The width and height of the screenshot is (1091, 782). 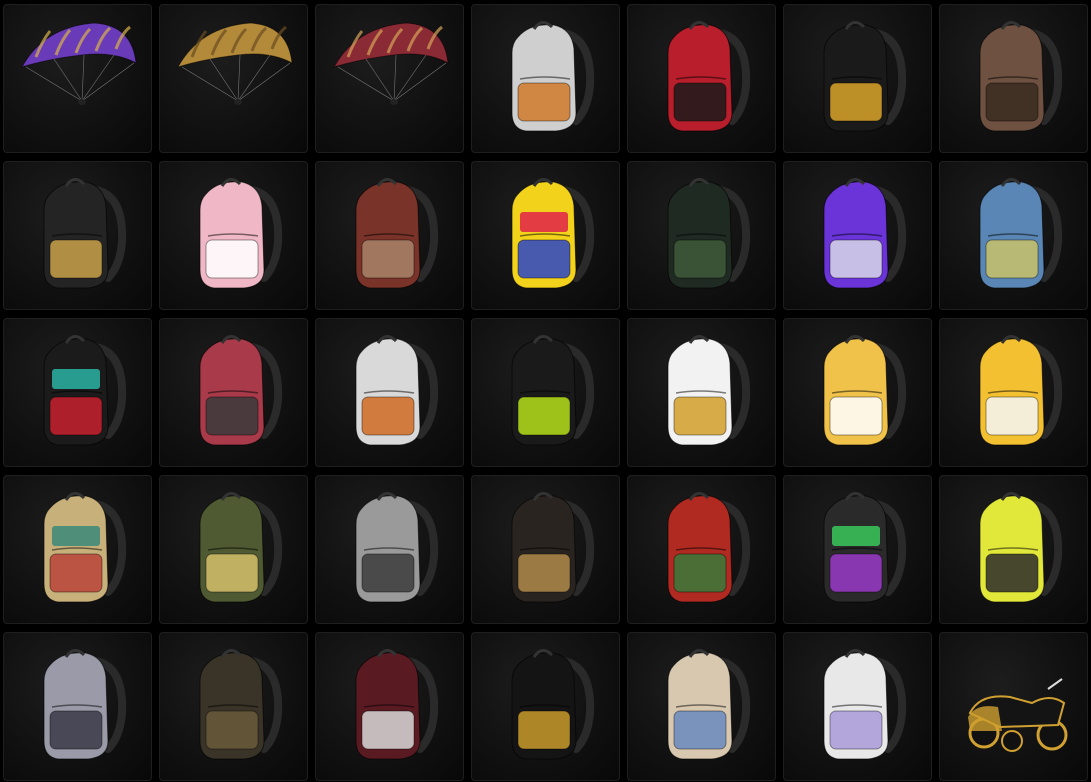 I want to click on item-tile-graffiti-pubg-backpack, so click(x=77, y=392).